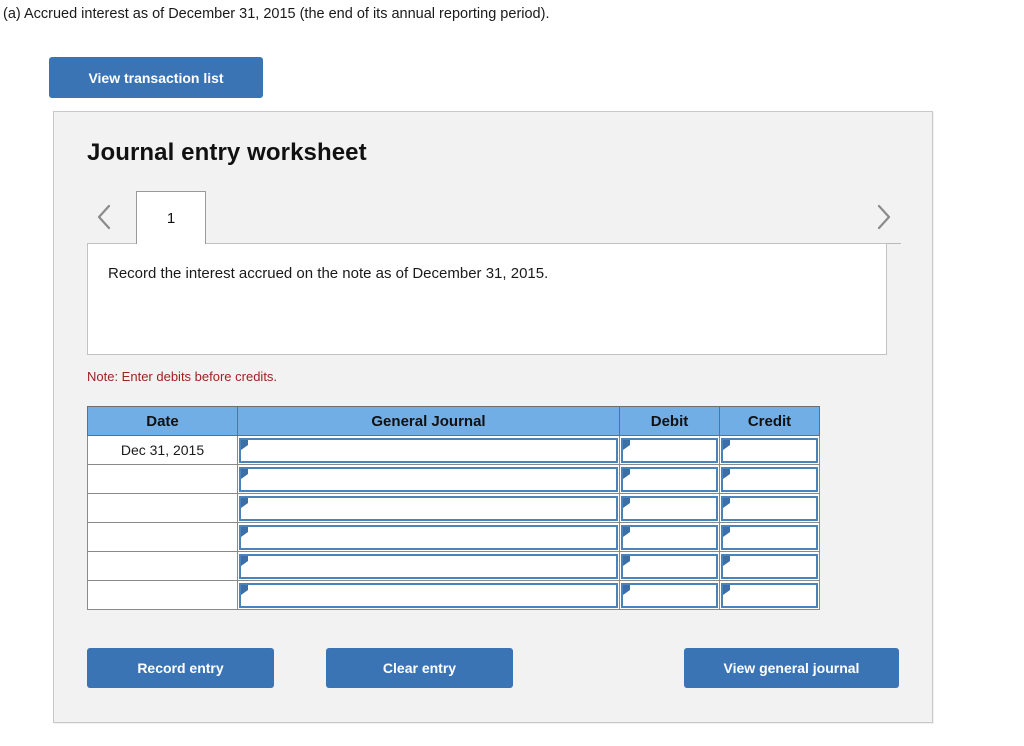 Image resolution: width=1024 pixels, height=746 pixels. Describe the element at coordinates (180, 668) in the screenshot. I see `record-entry-button: Record entry` at that location.